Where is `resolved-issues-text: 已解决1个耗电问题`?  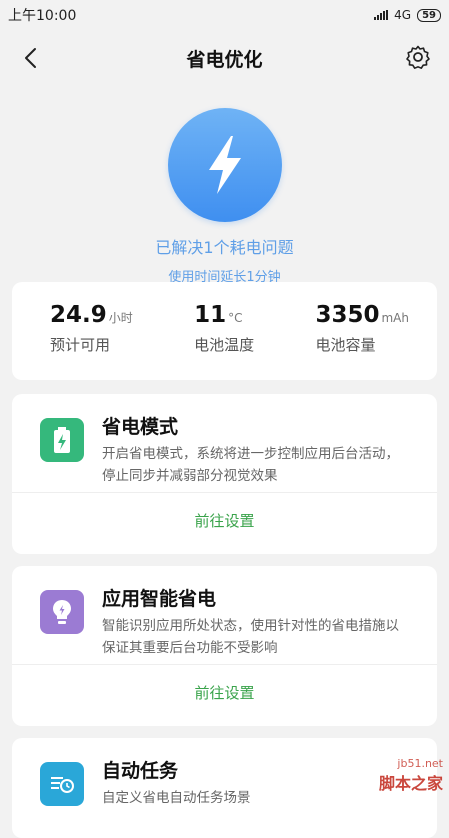 resolved-issues-text: 已解决1个耗电问题 is located at coordinates (224, 247).